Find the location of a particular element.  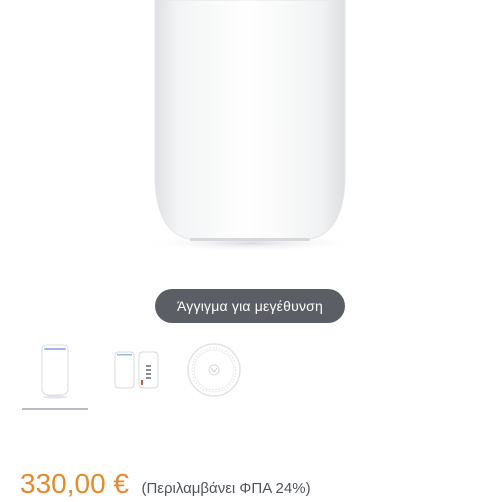

device-front-icon is located at coordinates (55, 371).